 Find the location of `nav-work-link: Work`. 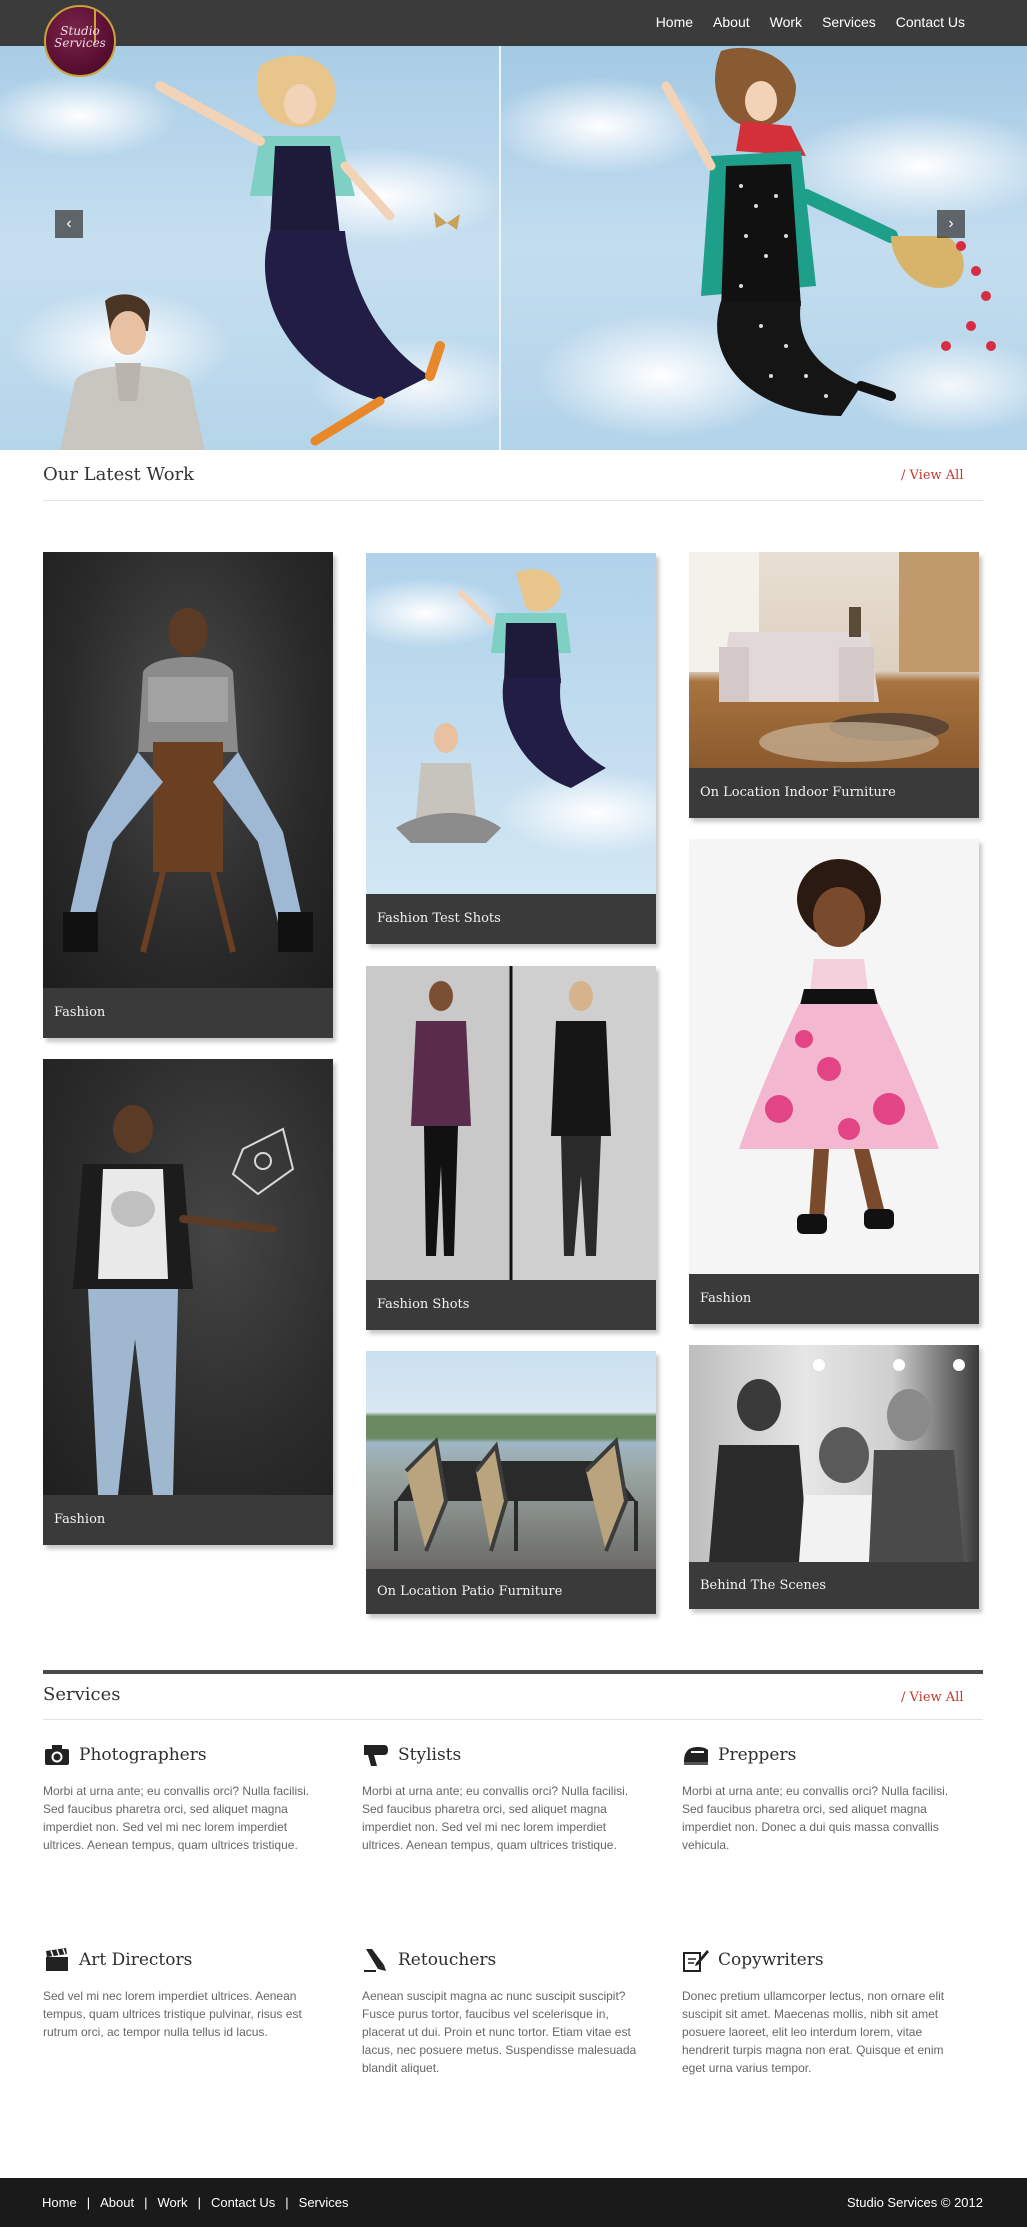

nav-work-link: Work is located at coordinates (786, 22).